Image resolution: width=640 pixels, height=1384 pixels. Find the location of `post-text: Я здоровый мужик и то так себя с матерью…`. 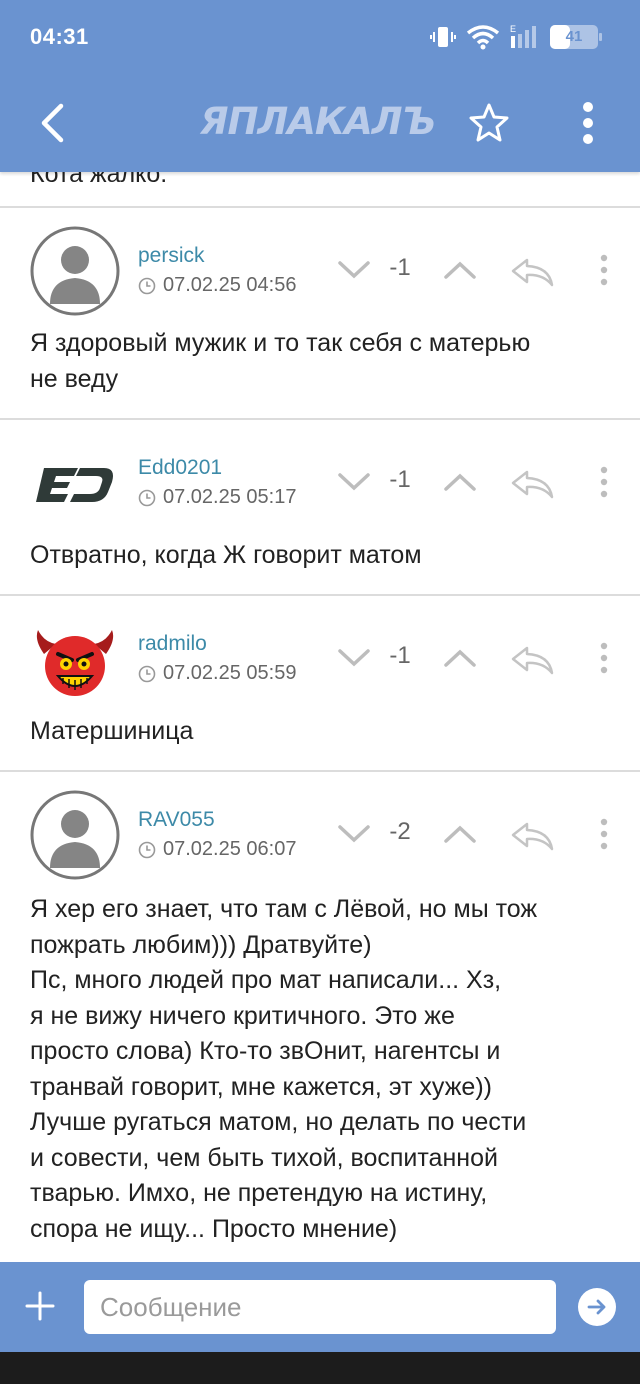

post-text: Я здоровый мужик и то так себя с матерью… is located at coordinates (280, 361).